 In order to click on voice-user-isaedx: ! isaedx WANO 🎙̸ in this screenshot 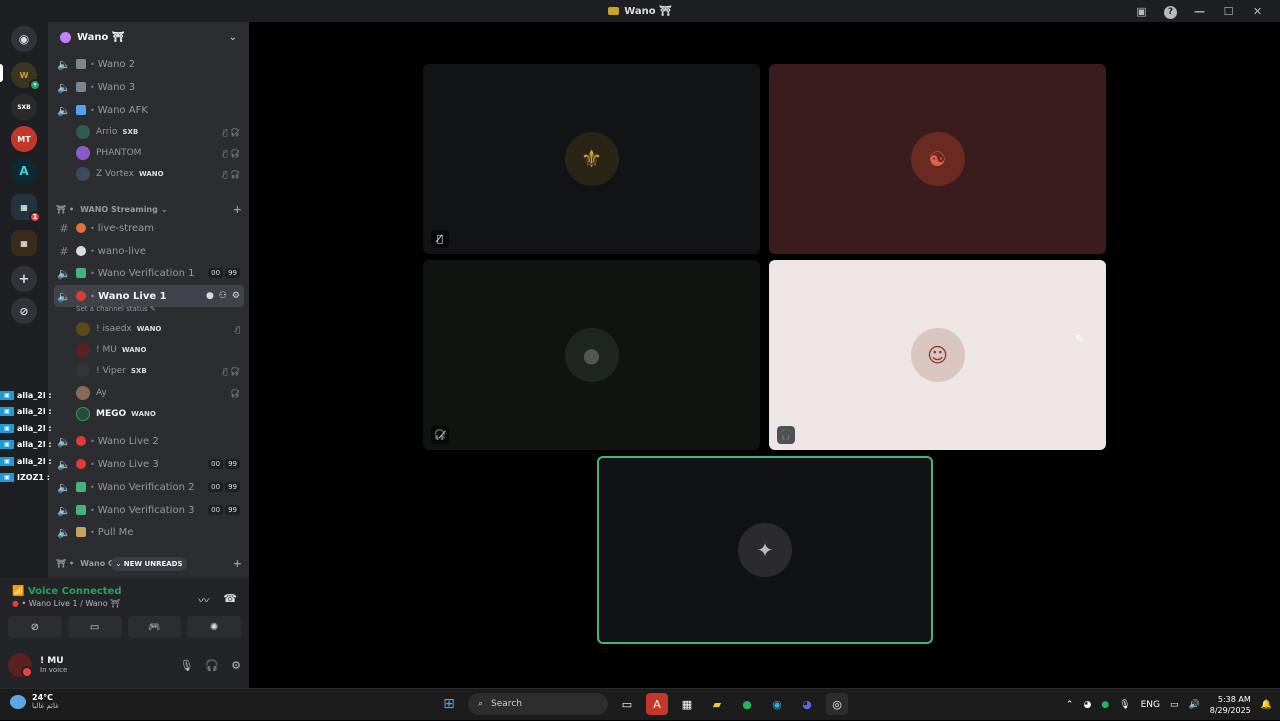, I will do `click(160, 329)`.